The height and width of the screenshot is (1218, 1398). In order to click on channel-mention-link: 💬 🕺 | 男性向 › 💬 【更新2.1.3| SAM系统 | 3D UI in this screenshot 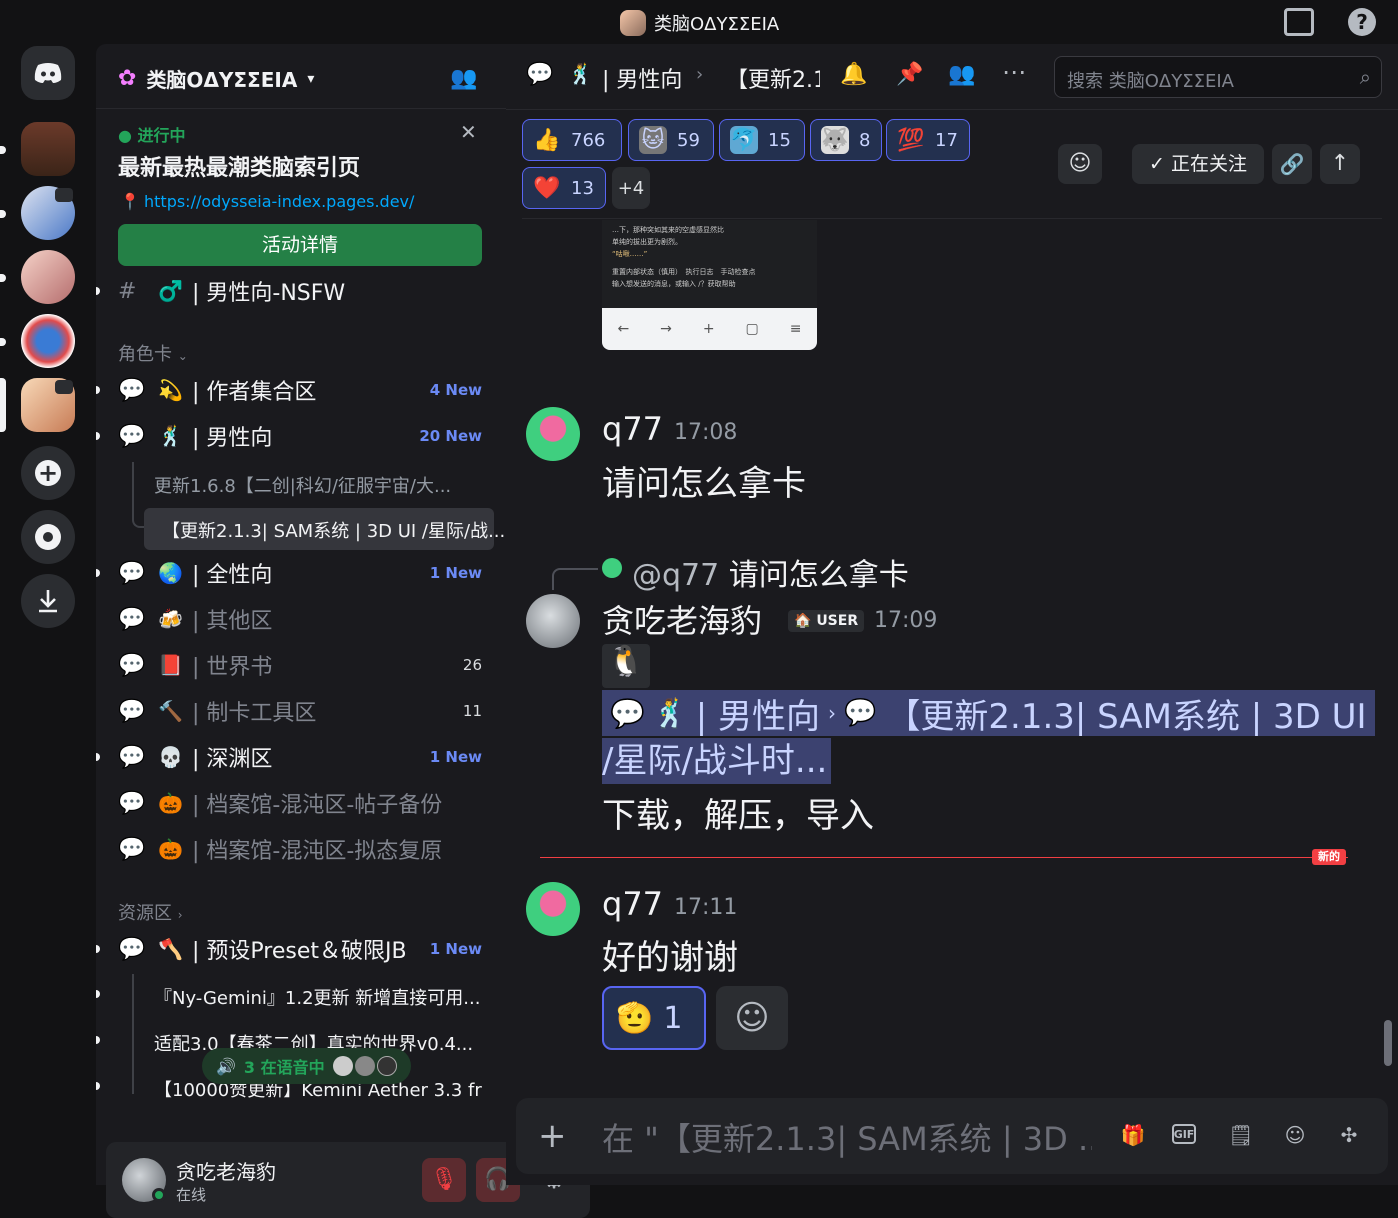, I will do `click(988, 713)`.